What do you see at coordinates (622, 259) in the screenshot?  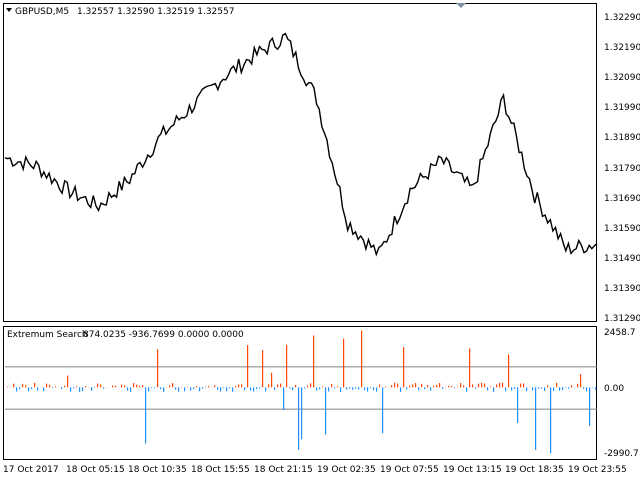 I see `price-label: 1.31490` at bounding box center [622, 259].